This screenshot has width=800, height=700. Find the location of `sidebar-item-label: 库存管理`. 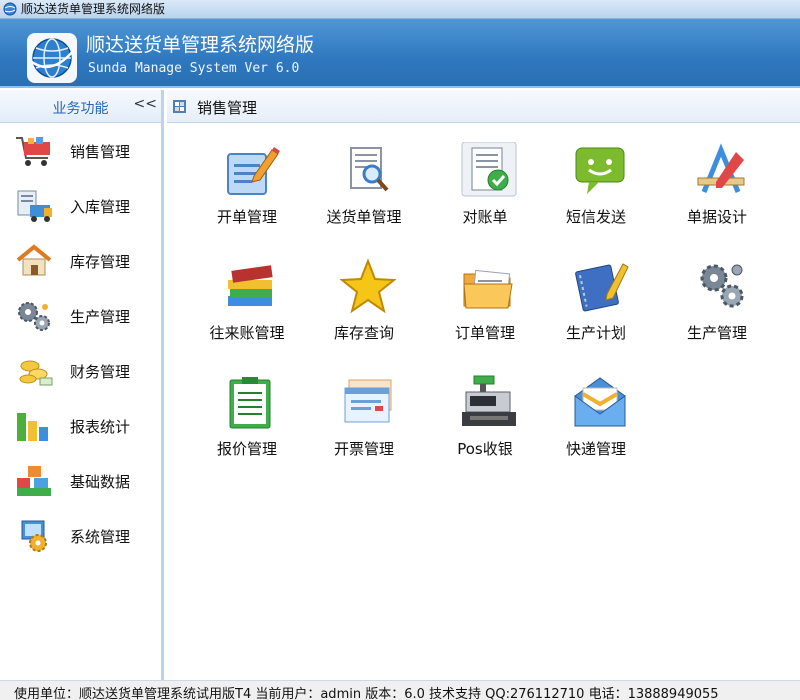

sidebar-item-label: 库存管理 is located at coordinates (100, 262).